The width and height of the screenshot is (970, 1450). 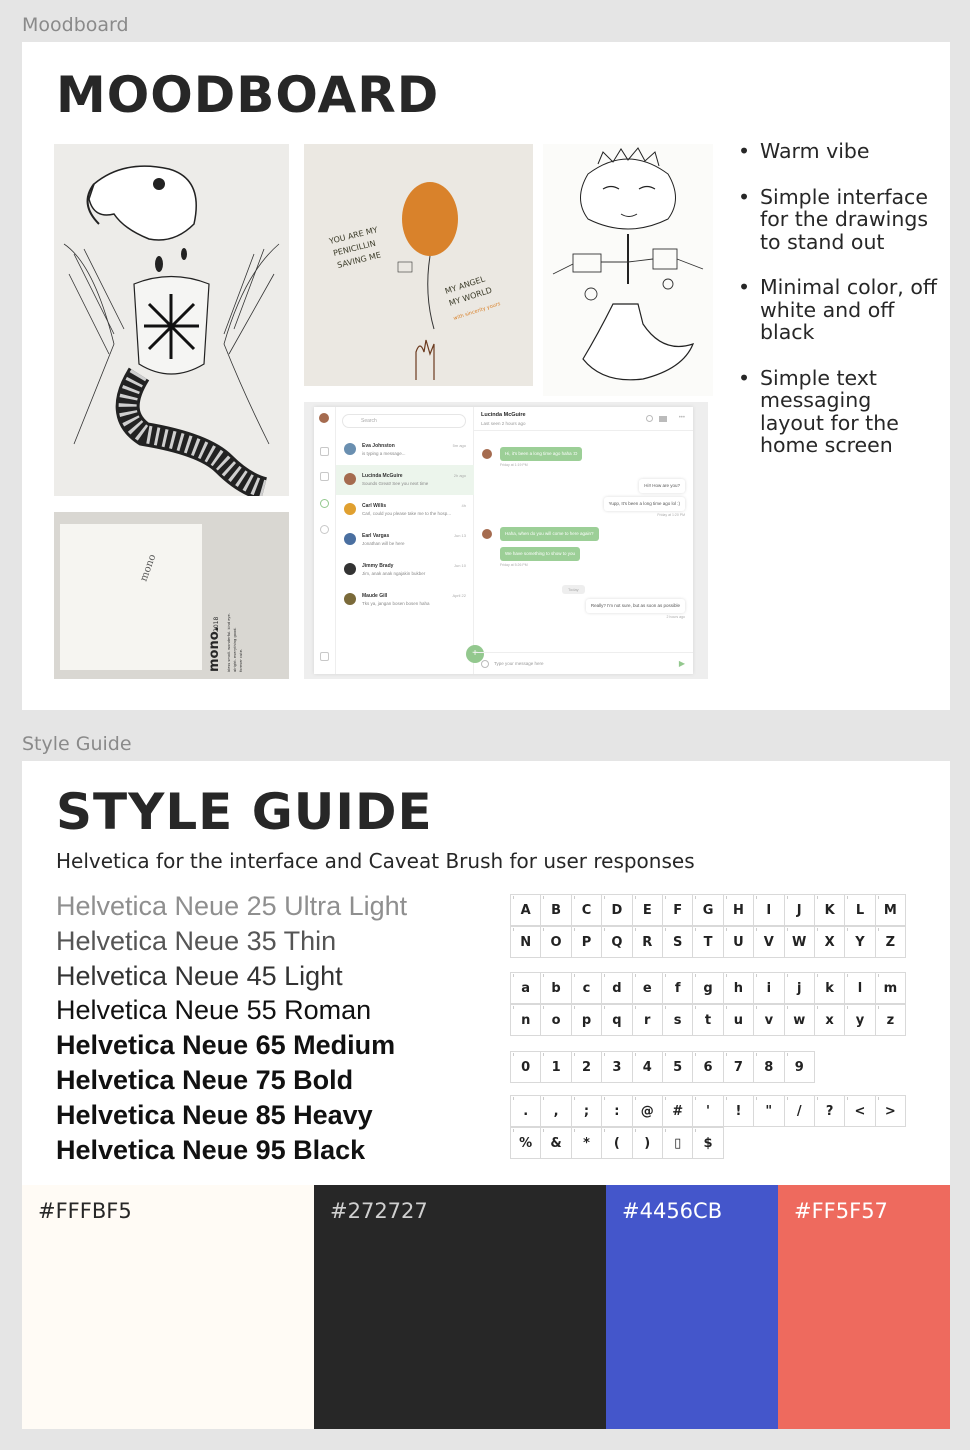 What do you see at coordinates (586, 942) in the screenshot?
I see `glyph-cell: P` at bounding box center [586, 942].